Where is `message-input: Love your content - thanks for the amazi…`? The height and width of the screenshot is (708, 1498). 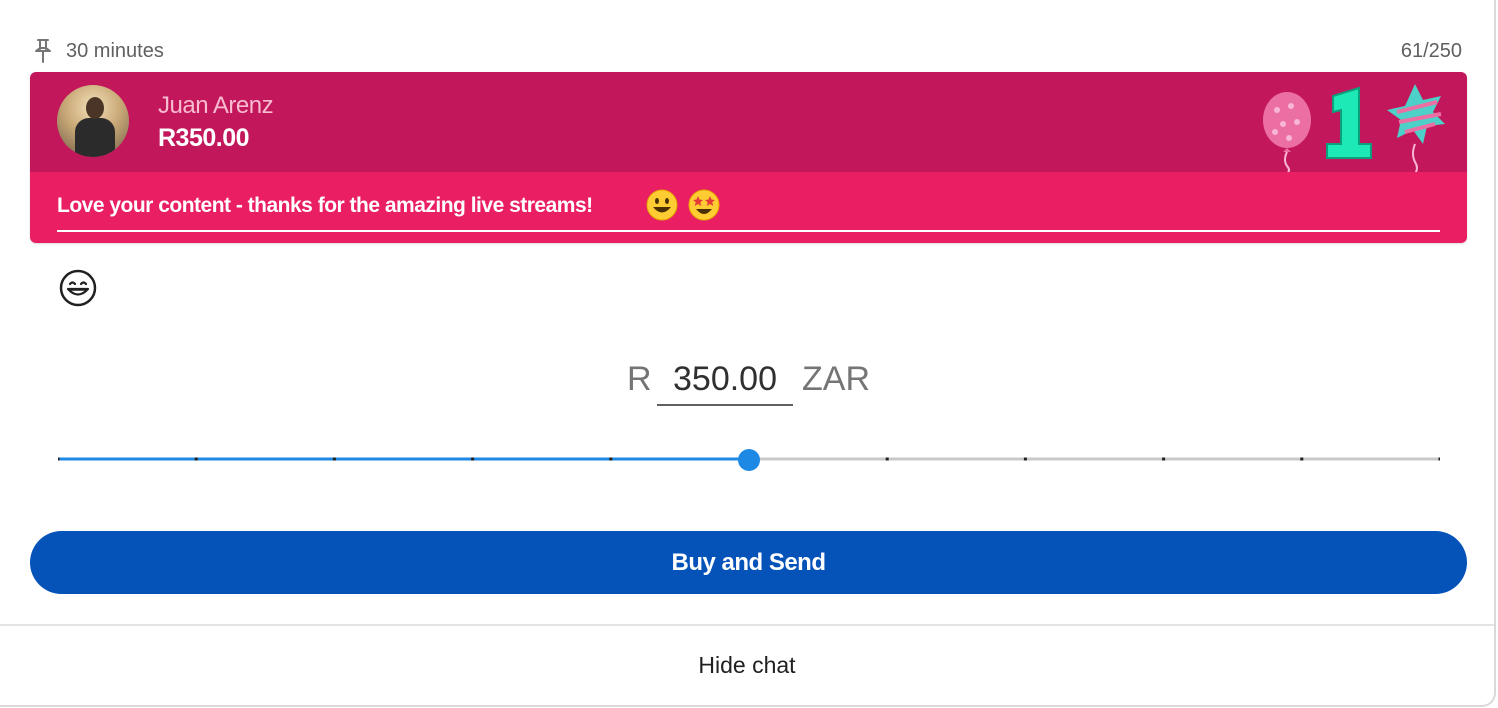
message-input: Love your content - thanks for the amazi… is located at coordinates (748, 209).